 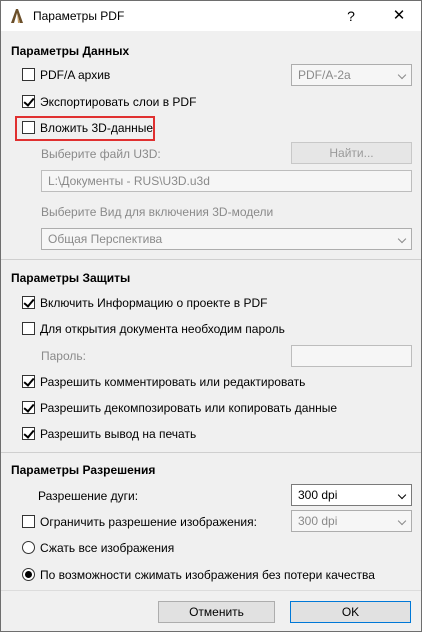 I want to click on allow-decompose-checkbox, so click(x=28, y=407).